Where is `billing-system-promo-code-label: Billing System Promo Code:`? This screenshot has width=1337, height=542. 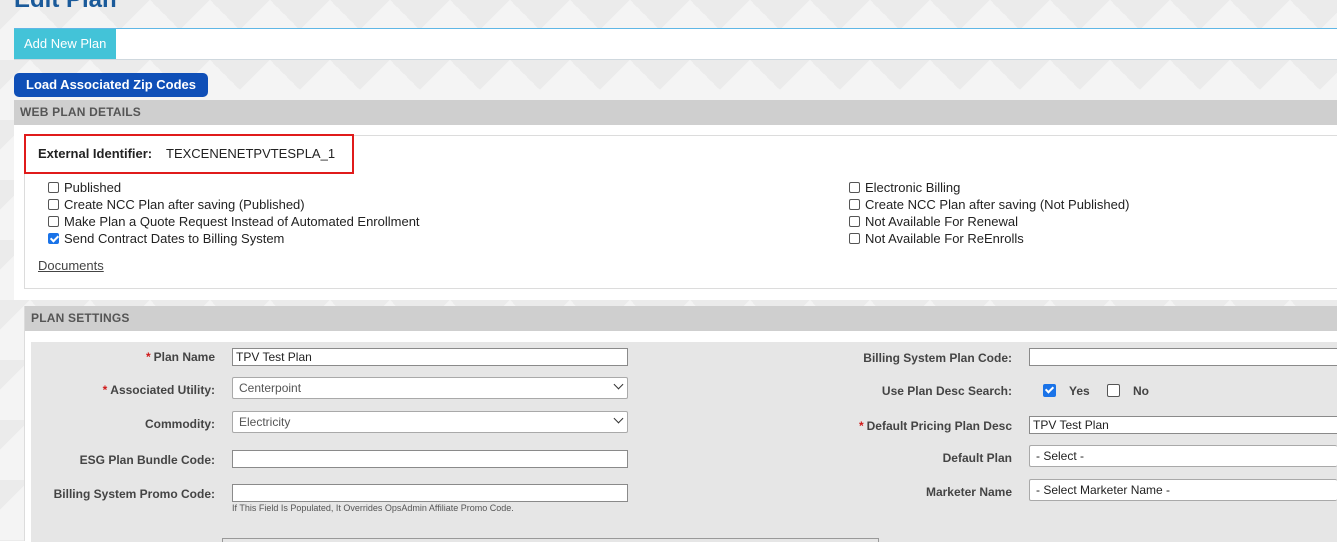 billing-system-promo-code-label: Billing System Promo Code: is located at coordinates (134, 494).